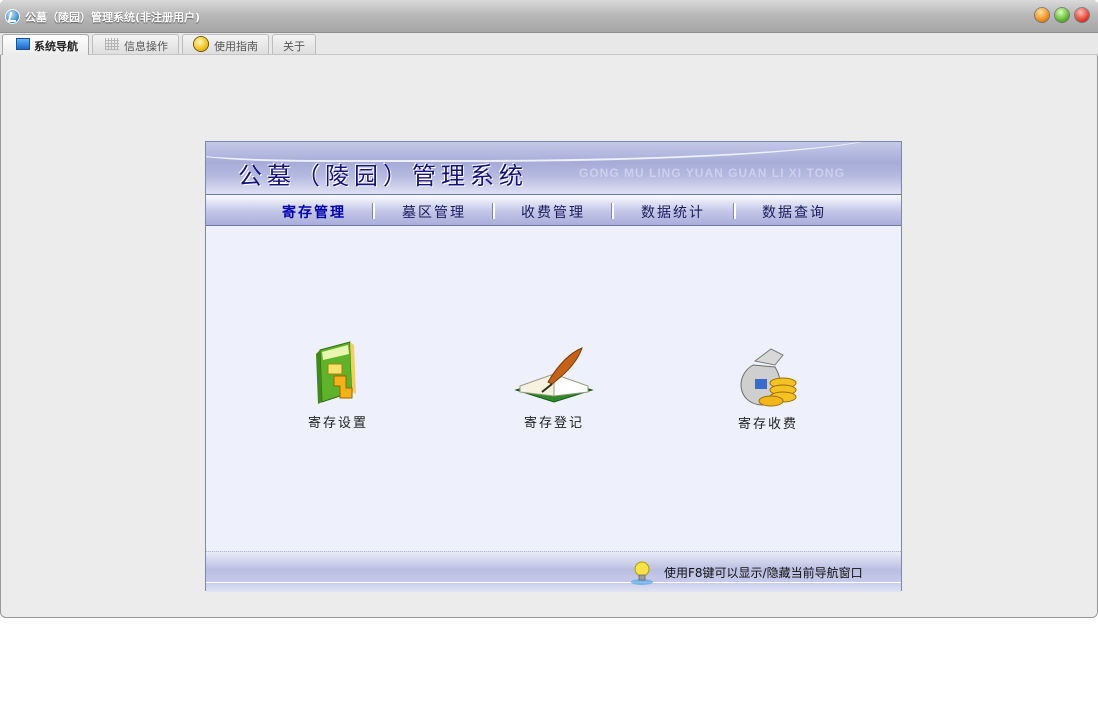  What do you see at coordinates (549, 16) in the screenshot?
I see `title-bar: 公墓（陵园）管理系统(非注册用户)` at bounding box center [549, 16].